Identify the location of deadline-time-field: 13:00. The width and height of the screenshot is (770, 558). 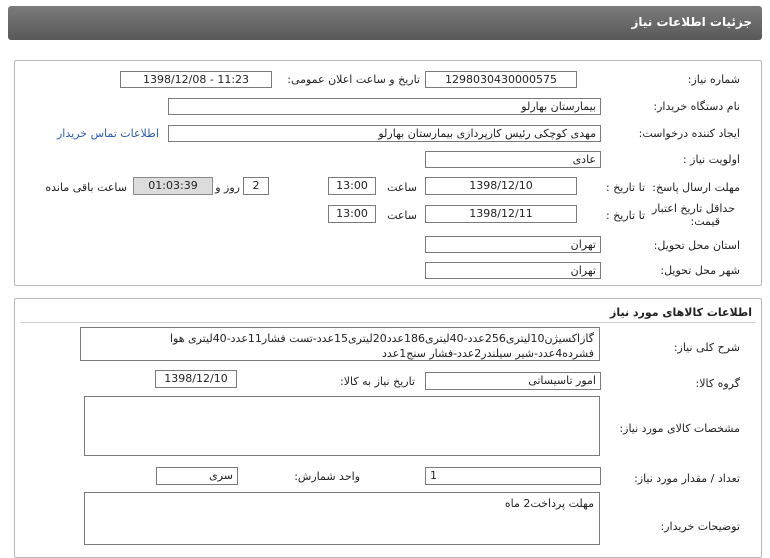
(352, 186).